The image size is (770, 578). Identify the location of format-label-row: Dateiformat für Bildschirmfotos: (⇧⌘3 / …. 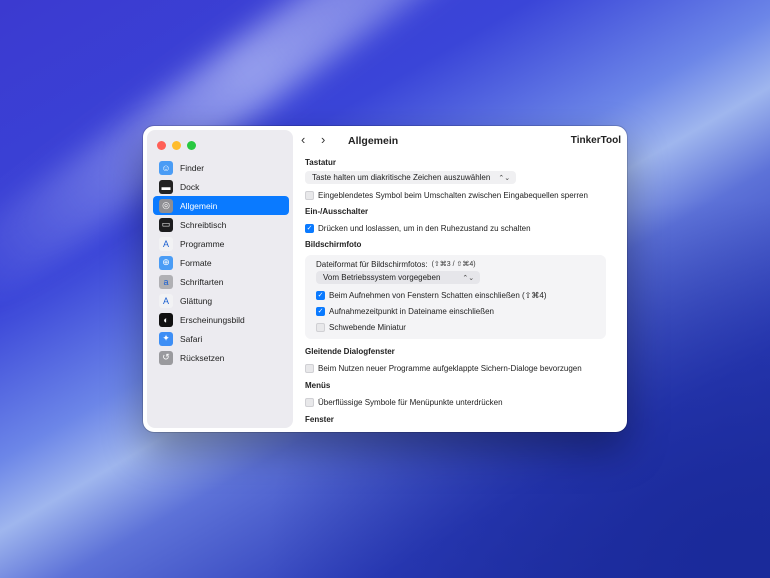
(456, 264).